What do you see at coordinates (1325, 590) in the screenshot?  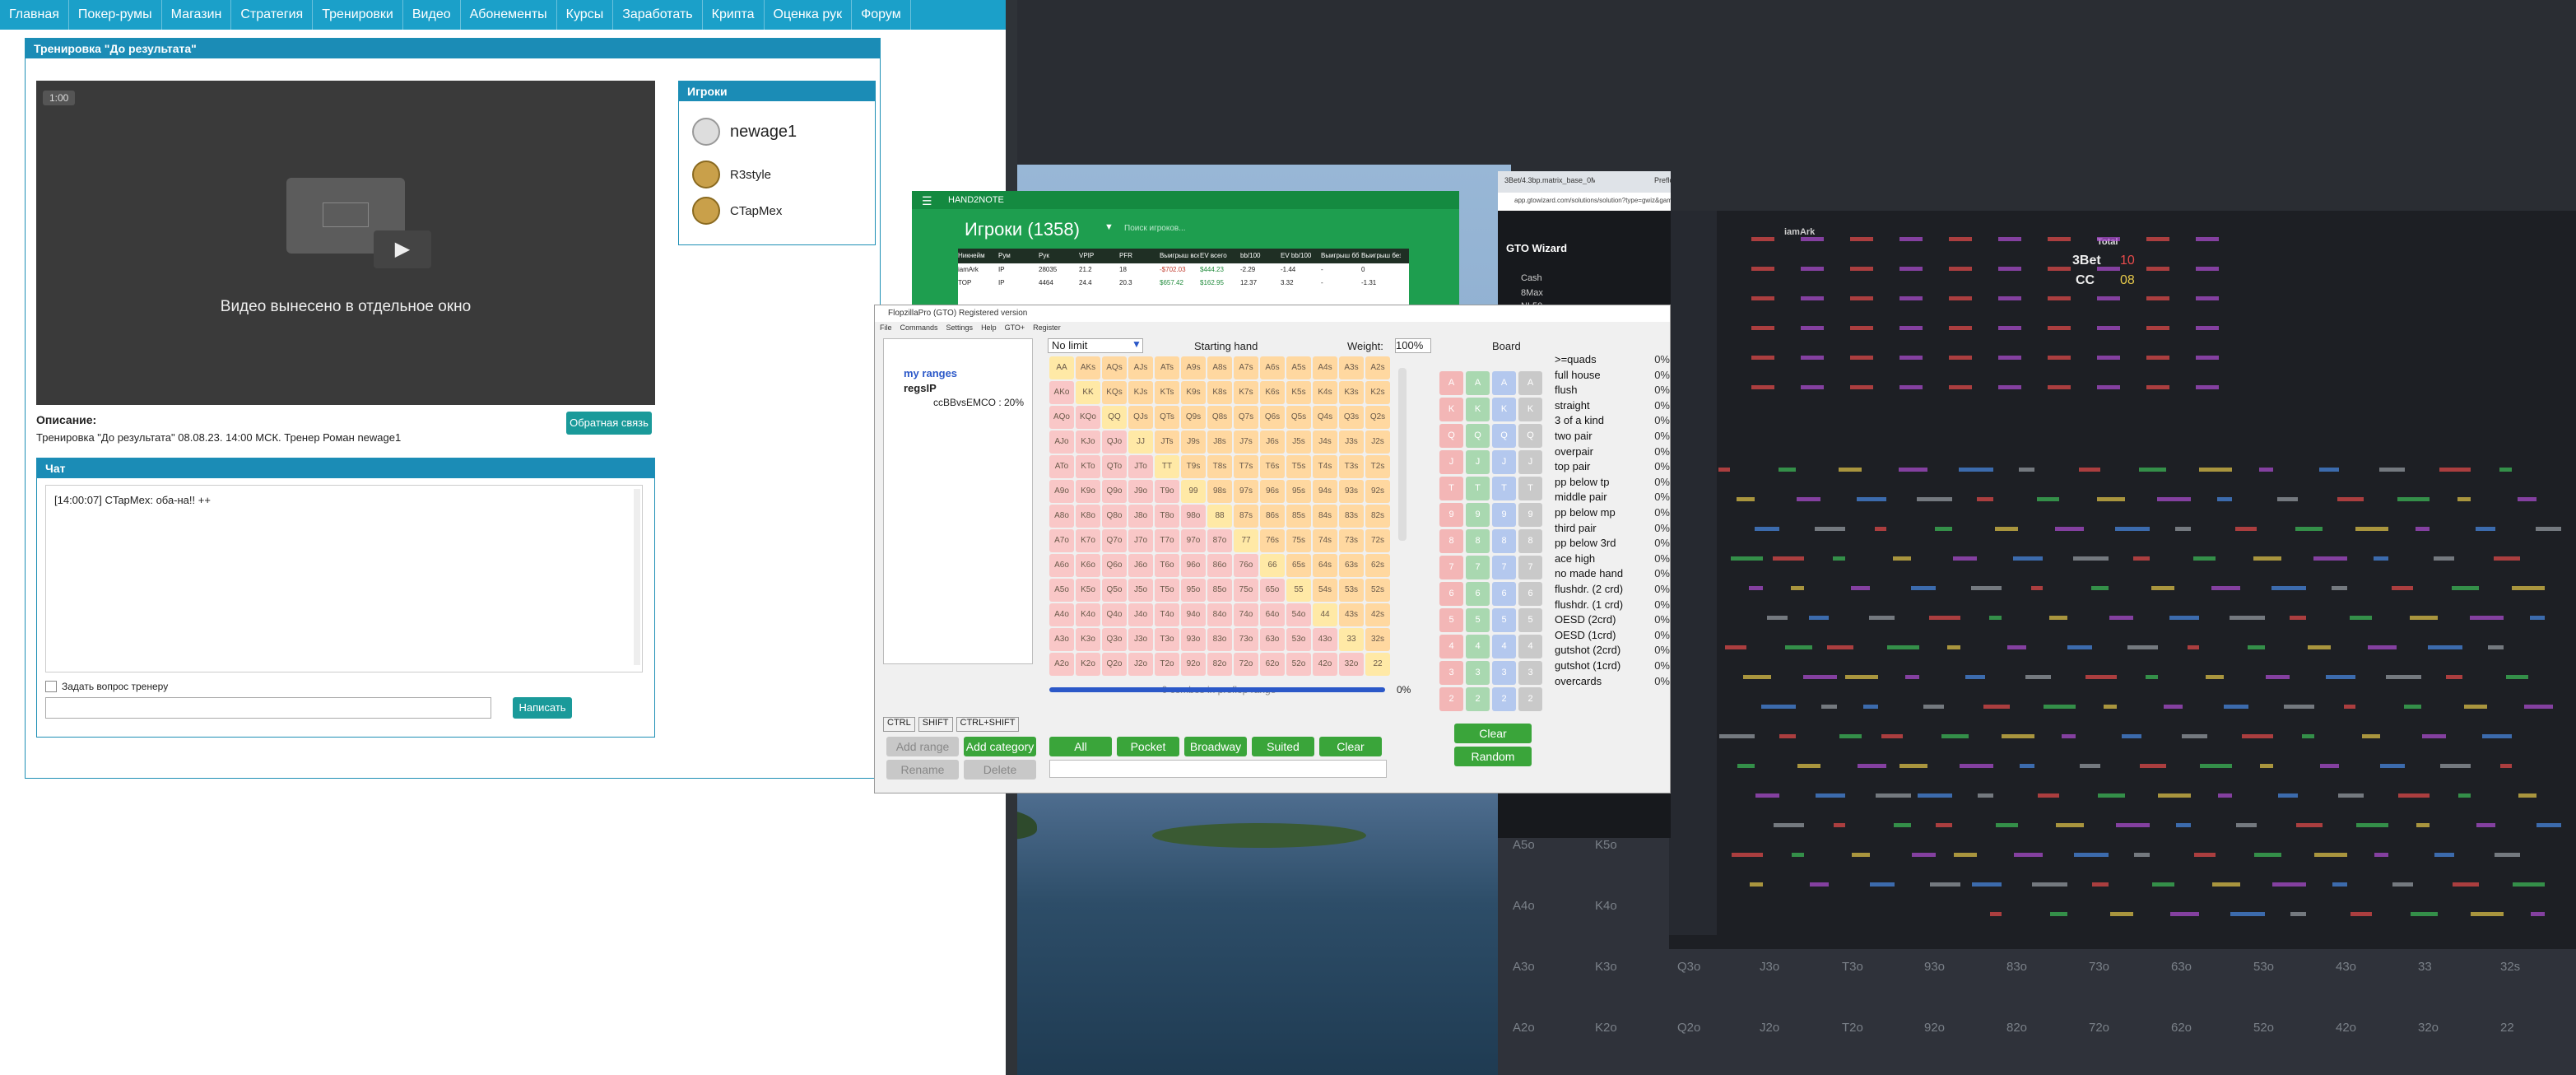 I see `hand-cell: 54s` at bounding box center [1325, 590].